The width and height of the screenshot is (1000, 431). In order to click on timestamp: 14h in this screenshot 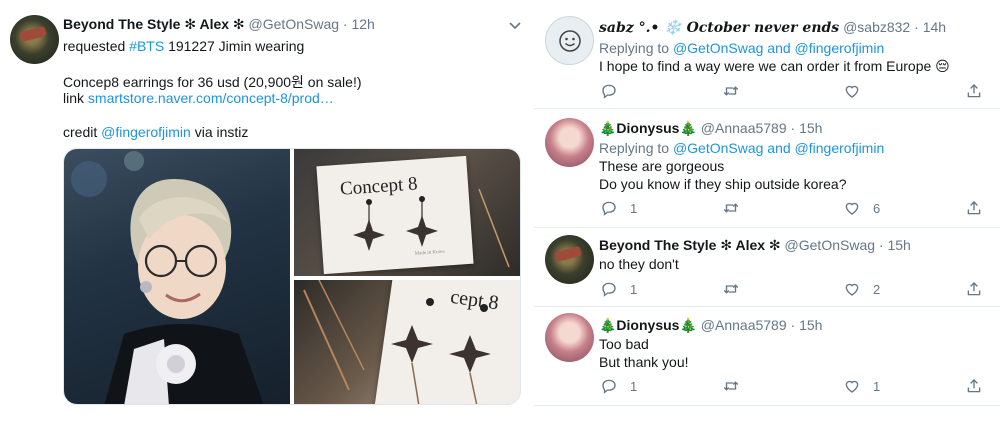, I will do `click(934, 27)`.